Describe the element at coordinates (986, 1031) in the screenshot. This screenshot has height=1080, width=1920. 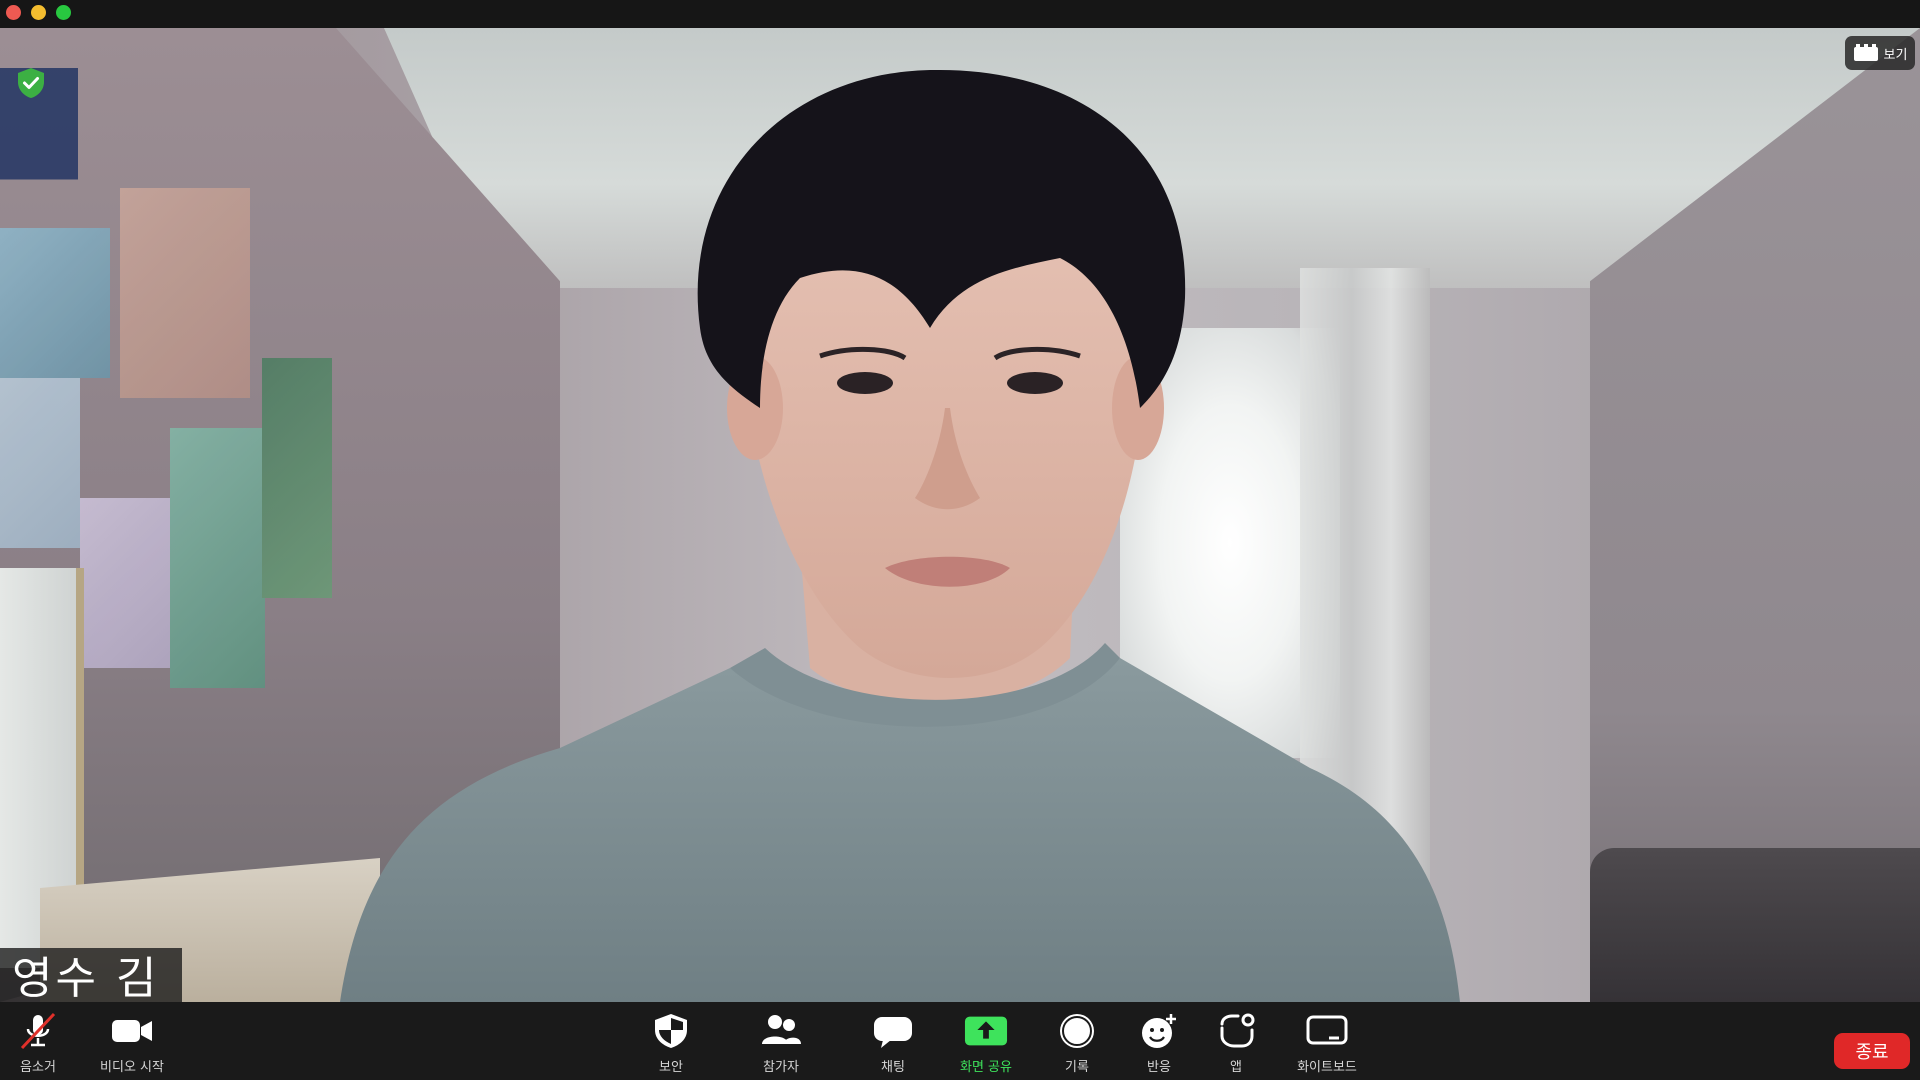
I see `share-screen-up-arrow-icon` at that location.